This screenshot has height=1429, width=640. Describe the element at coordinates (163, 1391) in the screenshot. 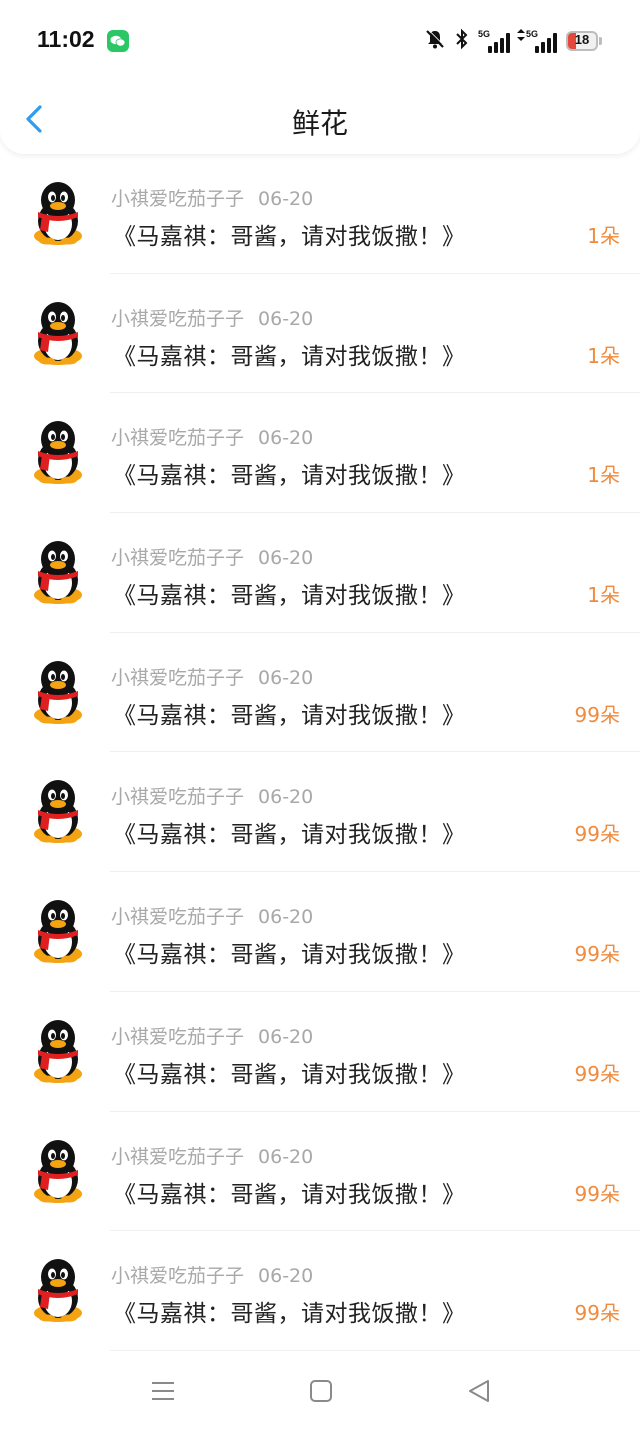

I see `menu-icon` at that location.